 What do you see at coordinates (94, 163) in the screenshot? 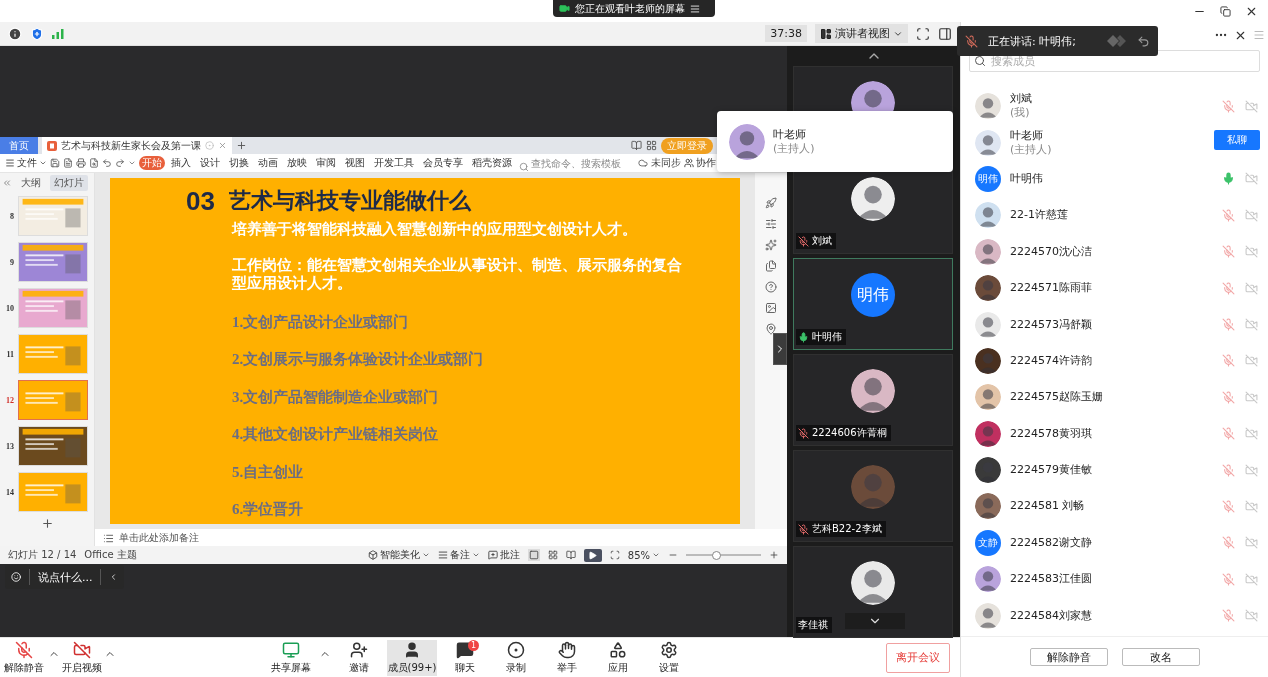
I see `preview-icon` at bounding box center [94, 163].